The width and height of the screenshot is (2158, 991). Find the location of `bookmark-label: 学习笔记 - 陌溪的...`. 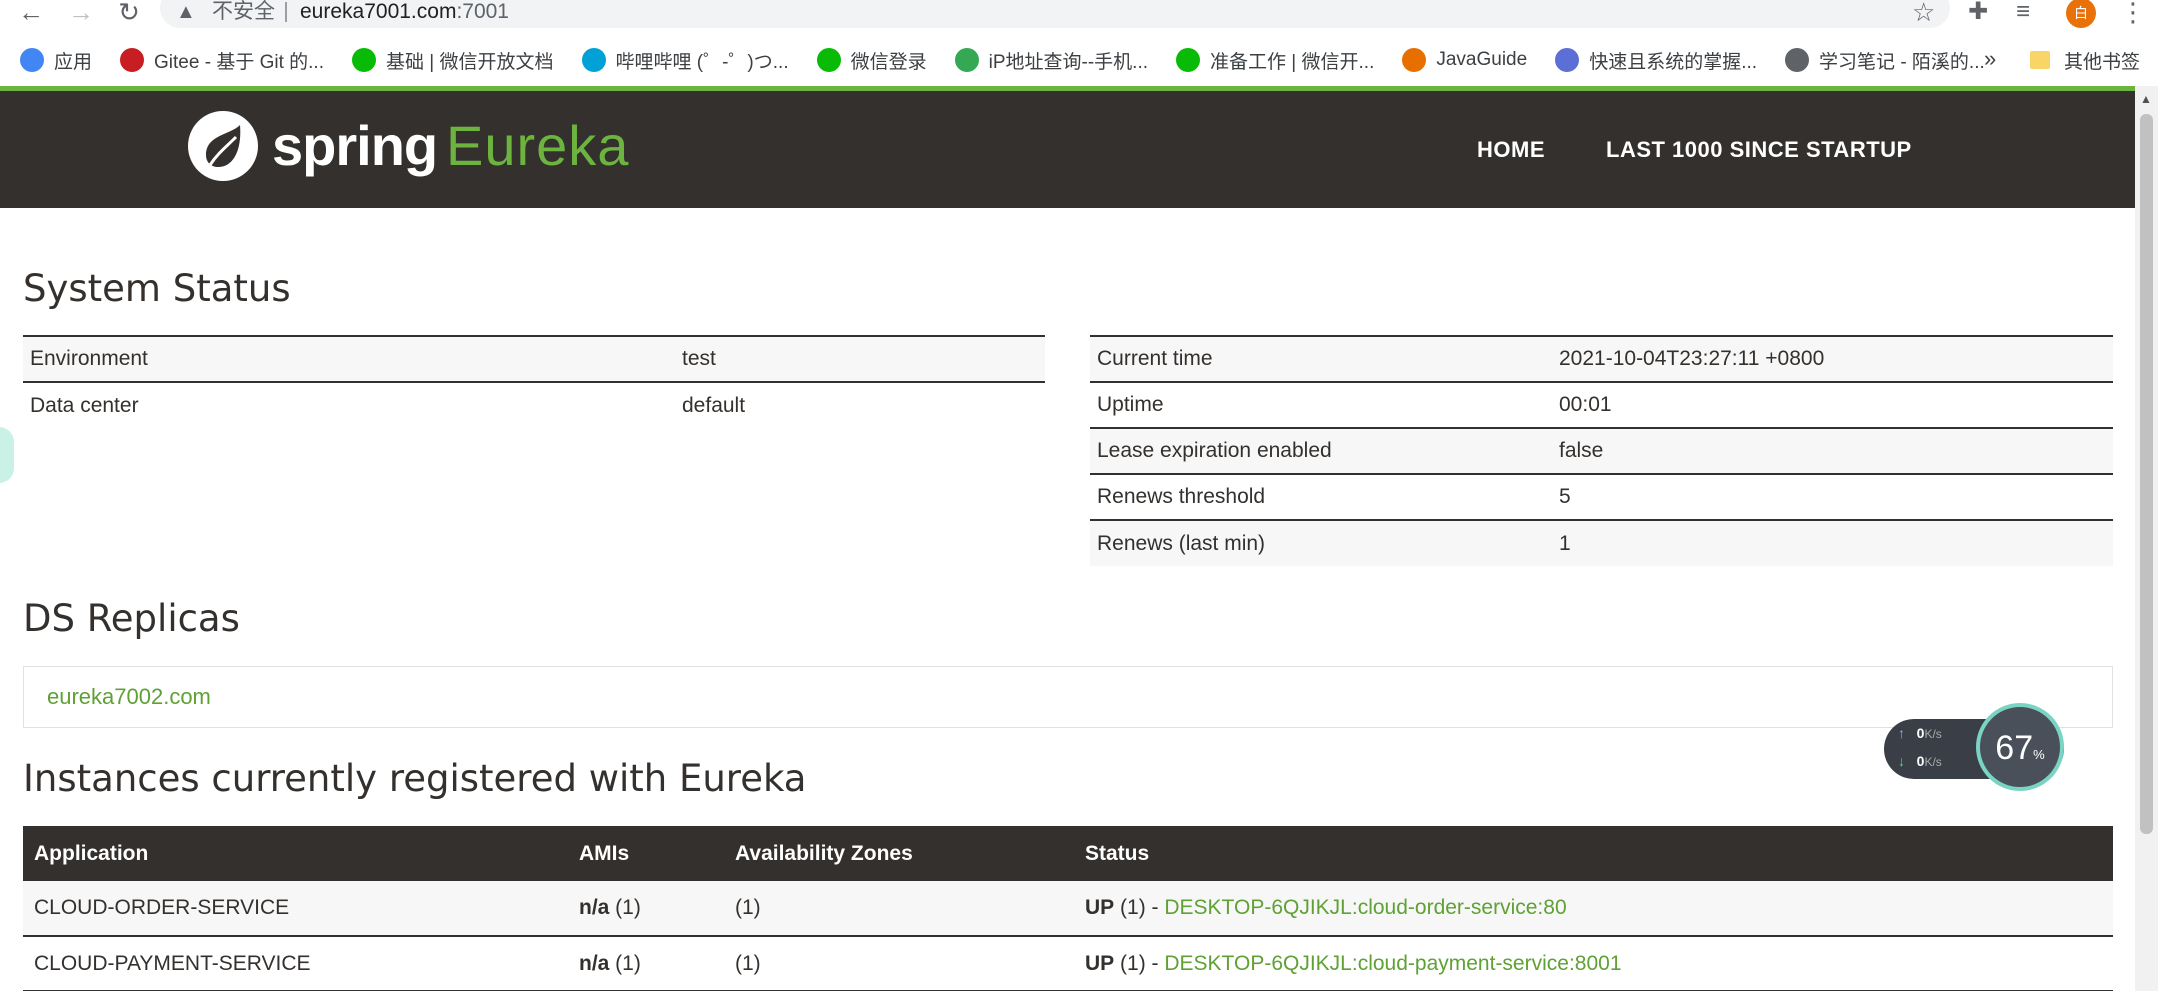

bookmark-label: 学习笔记 - 陌溪的... is located at coordinates (1902, 62).